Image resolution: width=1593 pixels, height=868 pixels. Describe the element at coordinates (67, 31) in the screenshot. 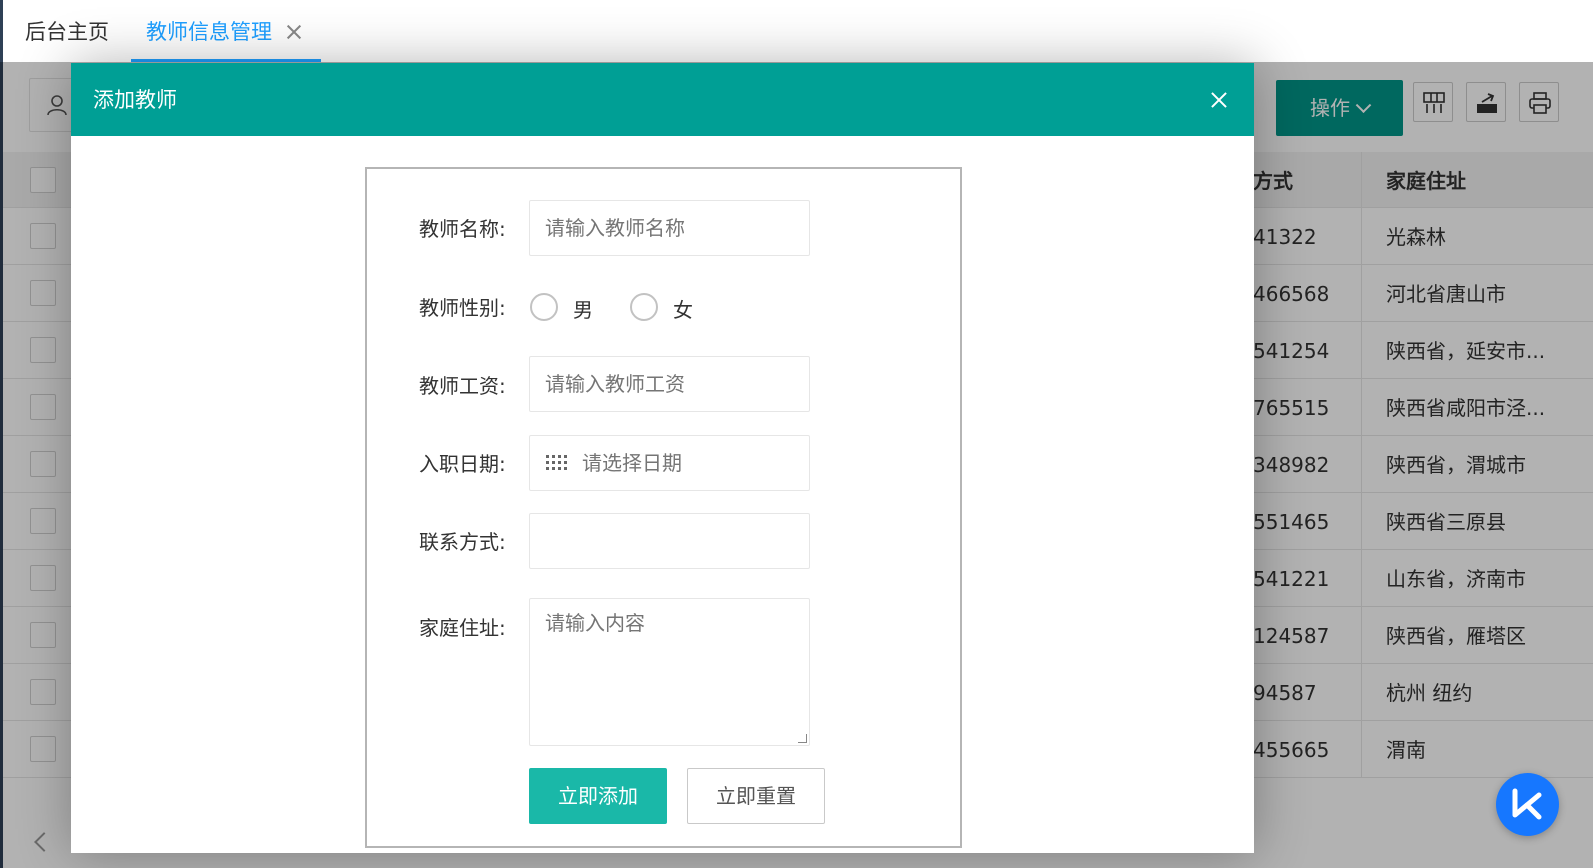

I see `tab-home: 后台主页` at that location.